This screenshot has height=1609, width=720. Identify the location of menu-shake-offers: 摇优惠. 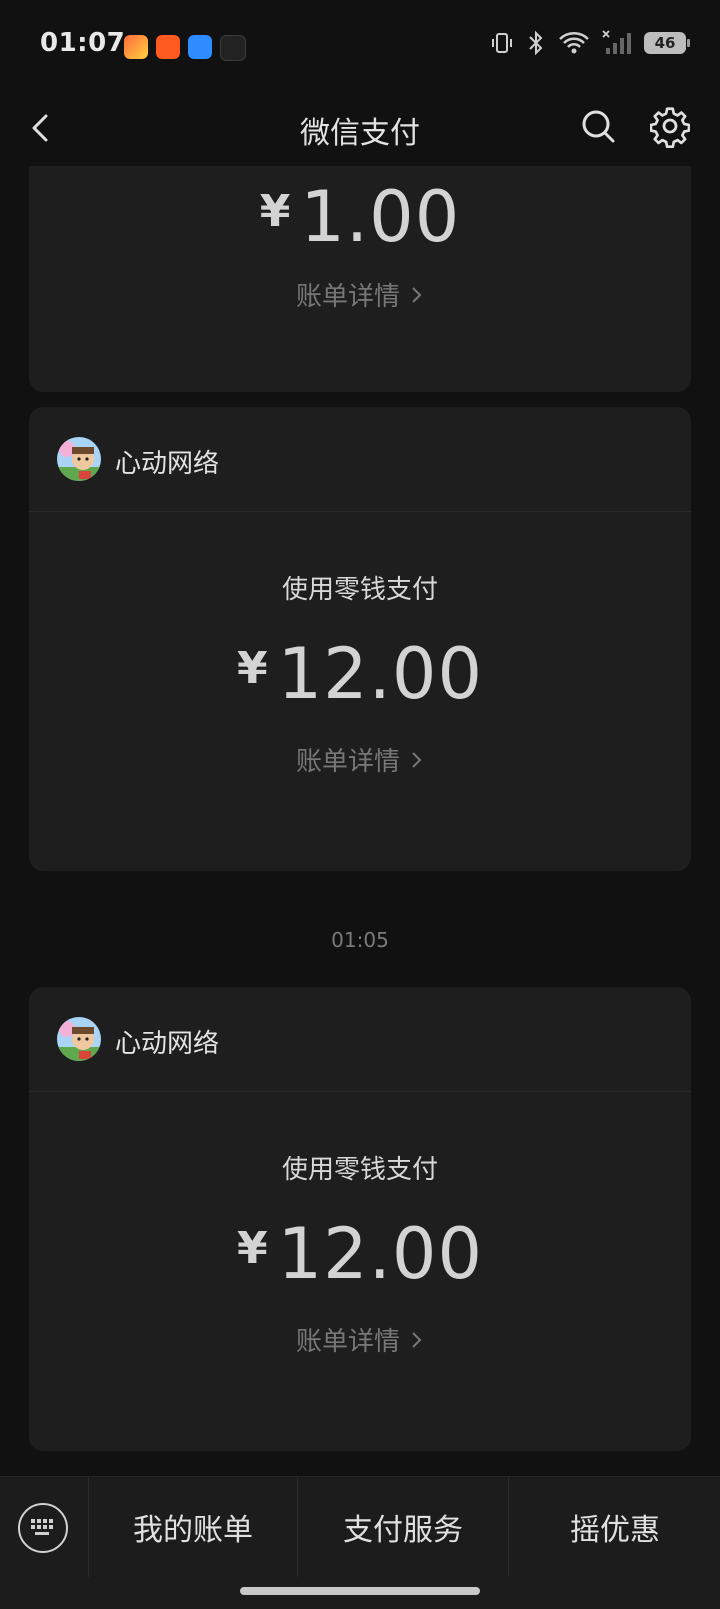
(614, 1527).